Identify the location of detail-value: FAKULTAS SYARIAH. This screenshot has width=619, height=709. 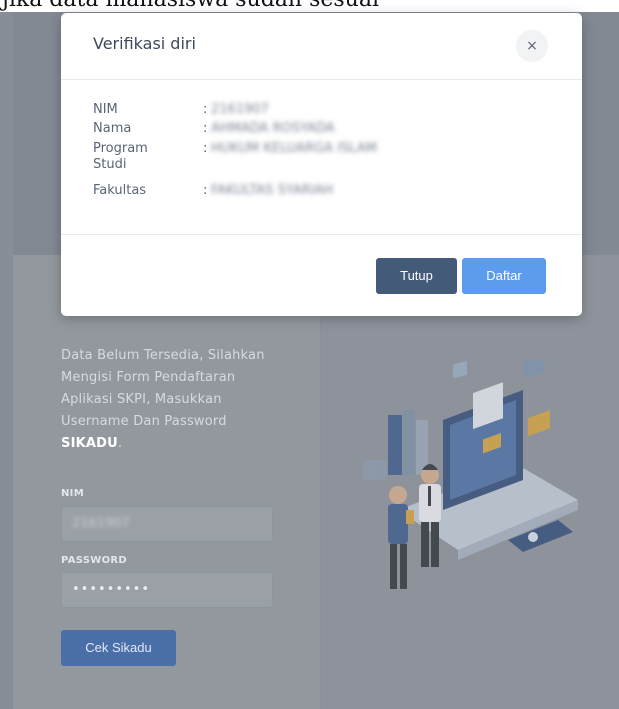
(272, 190).